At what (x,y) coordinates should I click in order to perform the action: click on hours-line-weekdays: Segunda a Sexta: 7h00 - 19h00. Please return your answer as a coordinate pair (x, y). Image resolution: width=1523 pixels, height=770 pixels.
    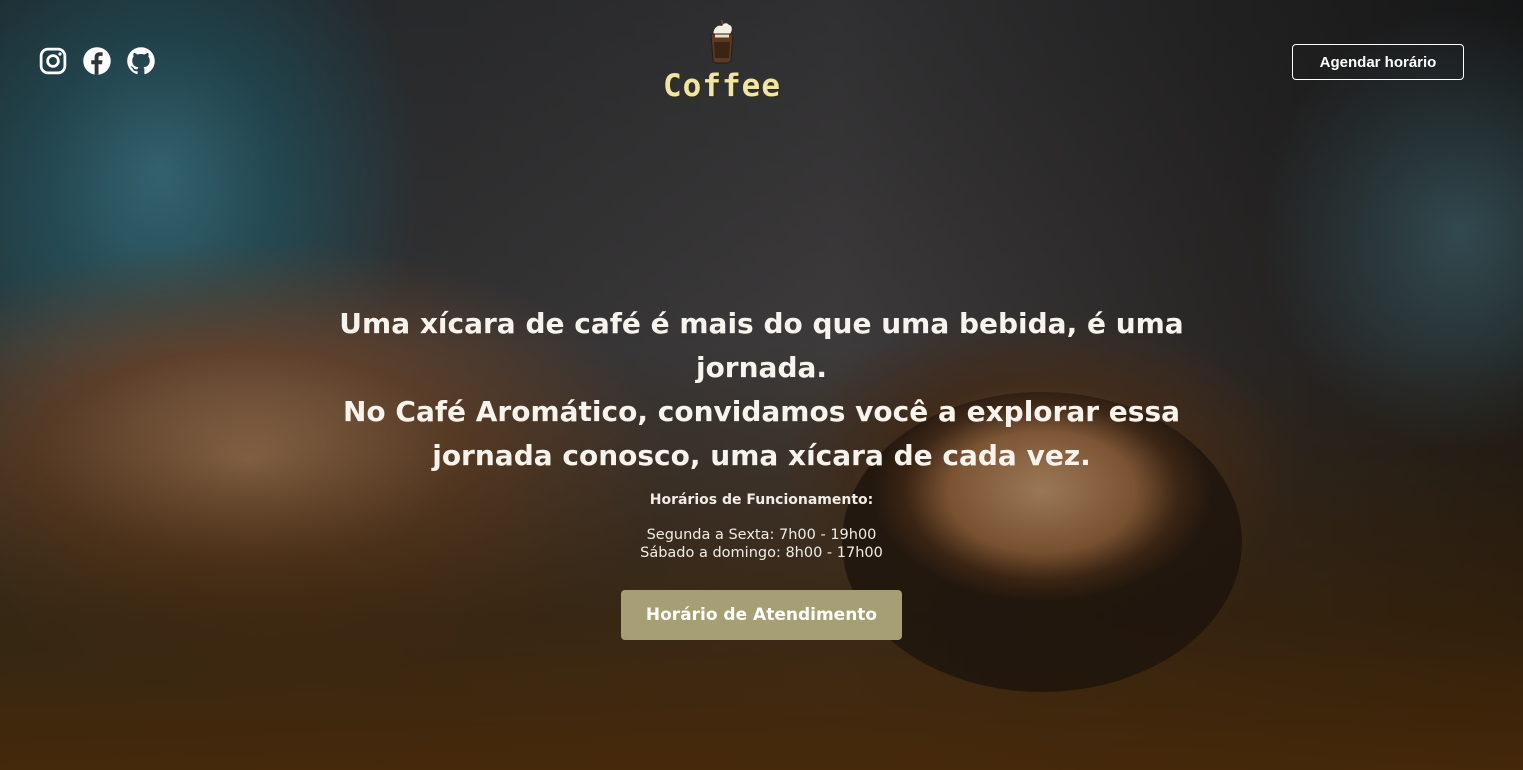
    Looking at the image, I should click on (761, 535).